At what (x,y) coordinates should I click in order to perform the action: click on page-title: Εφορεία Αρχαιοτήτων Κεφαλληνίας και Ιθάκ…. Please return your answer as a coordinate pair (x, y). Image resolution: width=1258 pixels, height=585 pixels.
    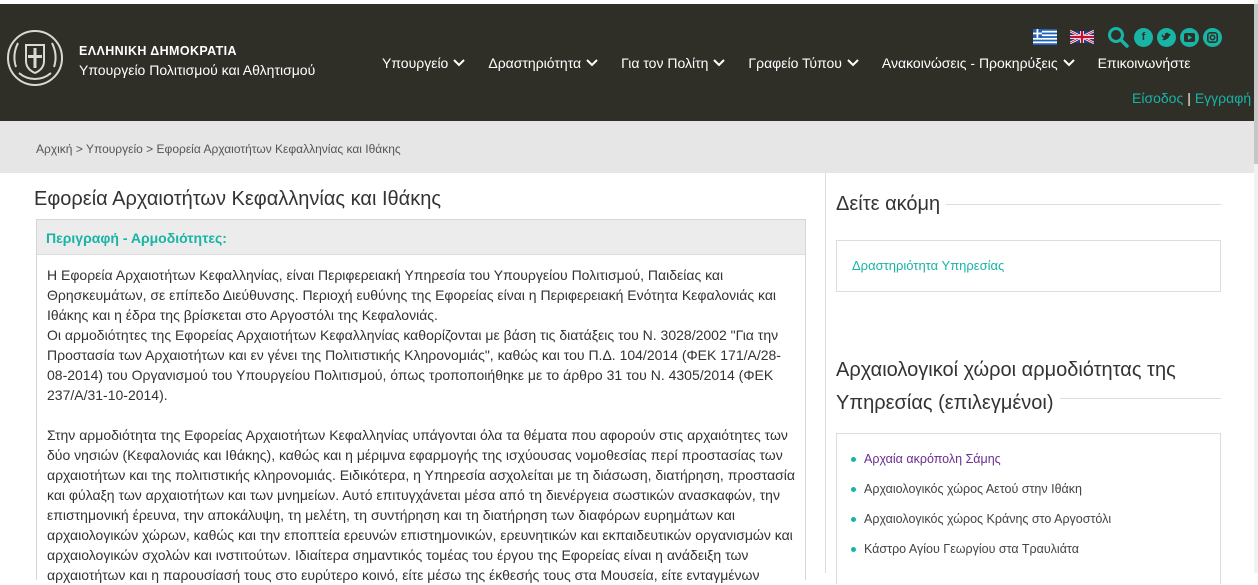
    Looking at the image, I should click on (237, 199).